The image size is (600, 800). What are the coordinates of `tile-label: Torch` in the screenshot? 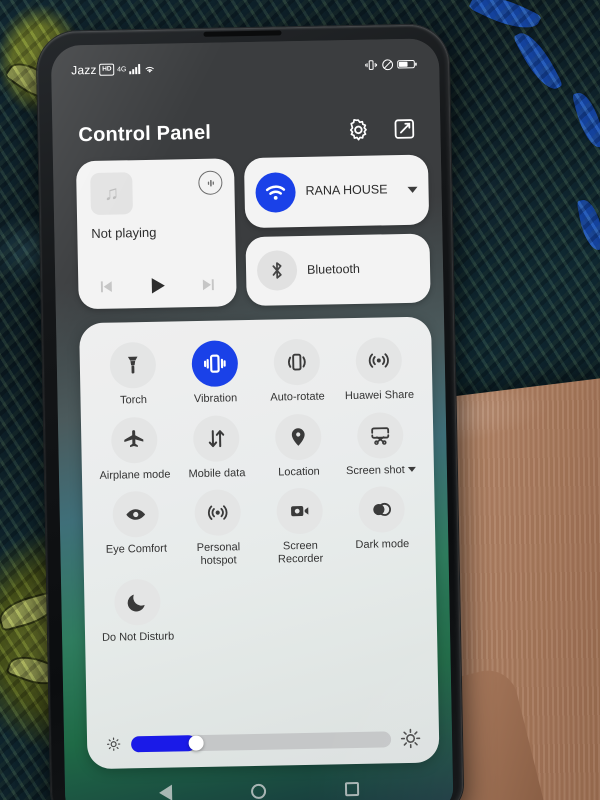 It's located at (133, 400).